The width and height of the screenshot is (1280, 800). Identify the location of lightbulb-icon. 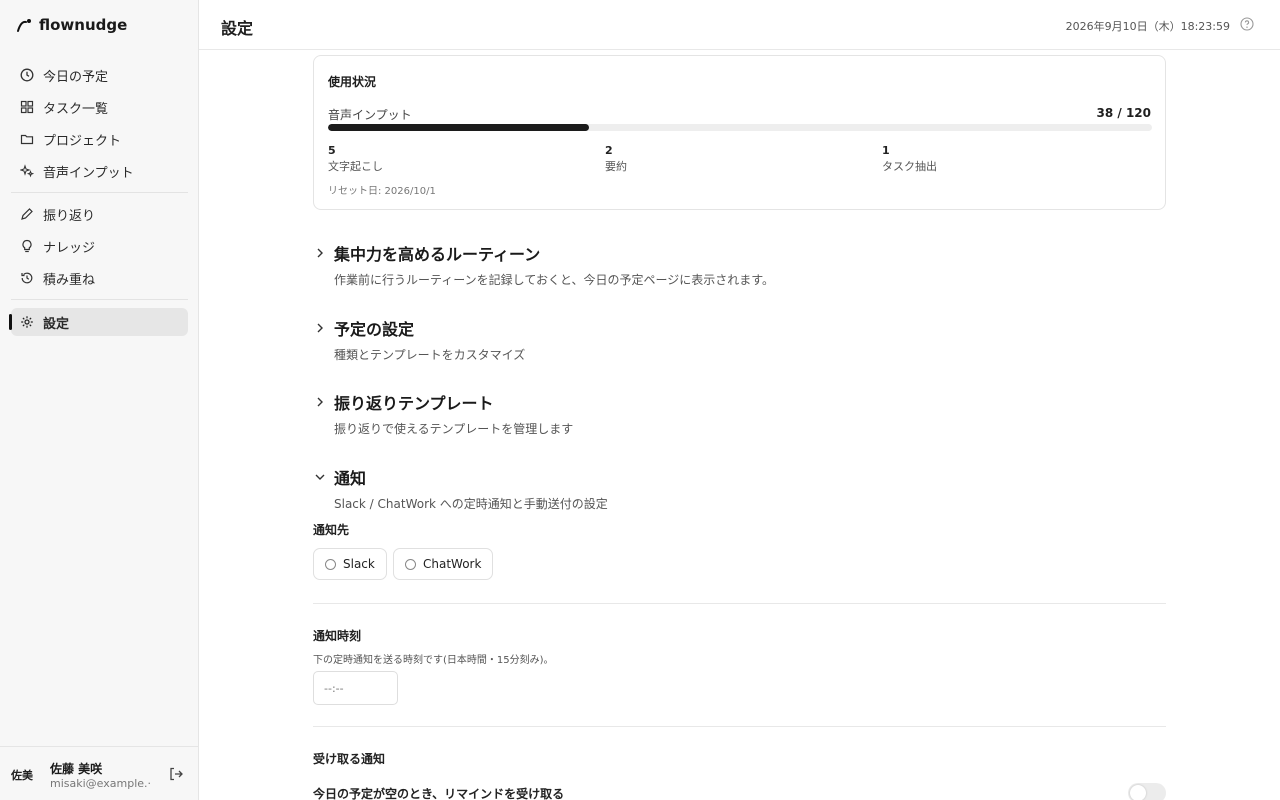
(27, 246).